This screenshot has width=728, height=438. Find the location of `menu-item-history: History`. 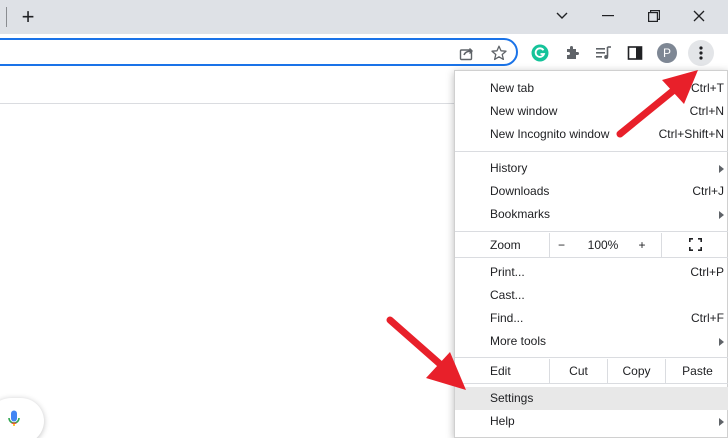

menu-item-history: History is located at coordinates (591, 168).